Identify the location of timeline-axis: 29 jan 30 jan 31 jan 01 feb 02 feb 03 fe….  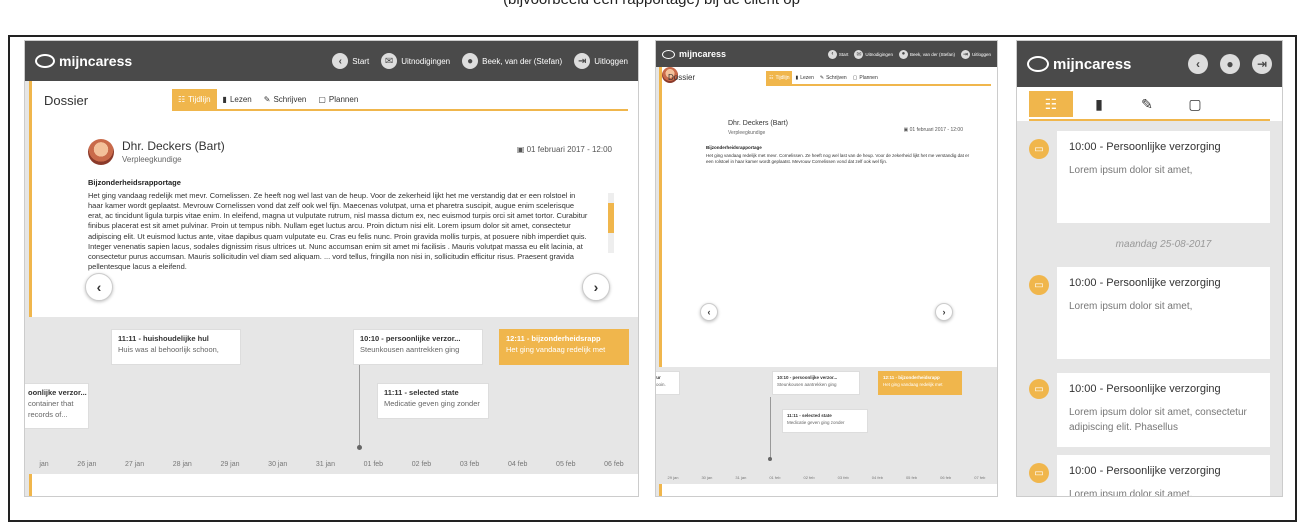
(826, 477).